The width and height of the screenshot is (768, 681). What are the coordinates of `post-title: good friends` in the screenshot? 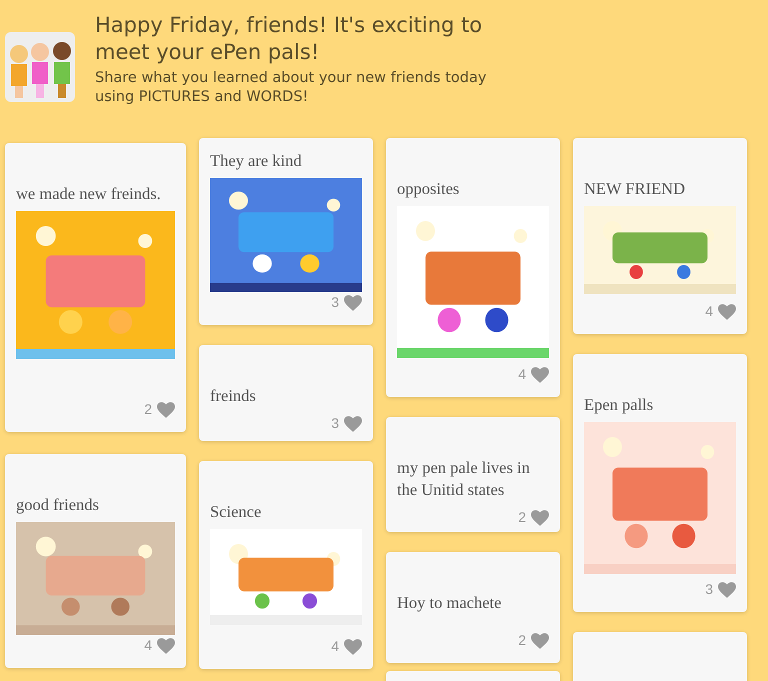 It's located at (58, 505).